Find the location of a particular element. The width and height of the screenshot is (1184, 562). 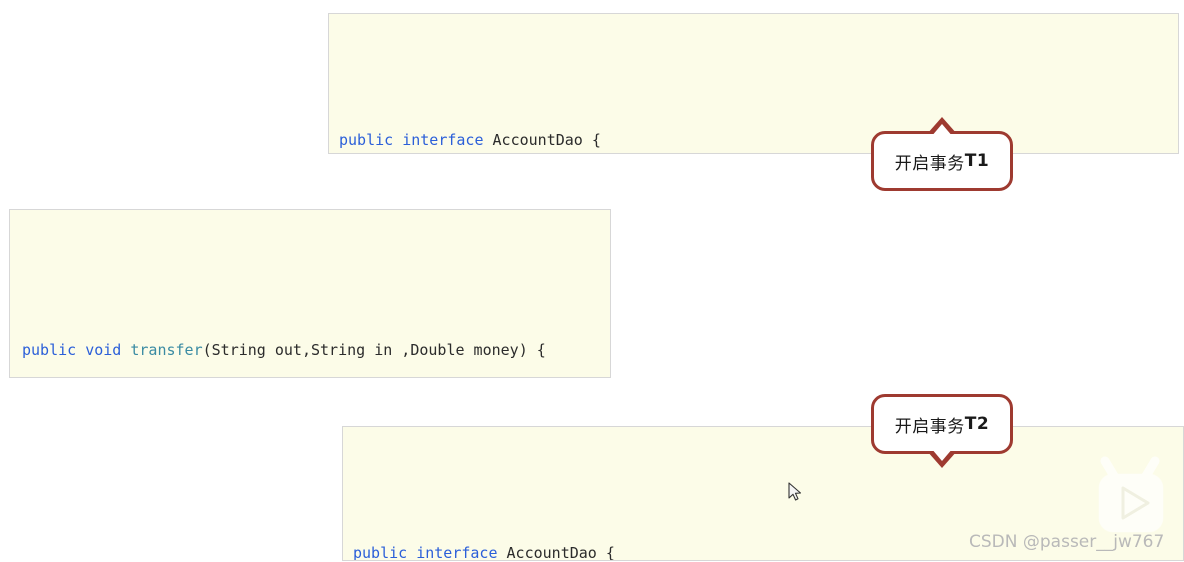

callout-bubble-t2: 开启事务 T2 is located at coordinates (942, 431).